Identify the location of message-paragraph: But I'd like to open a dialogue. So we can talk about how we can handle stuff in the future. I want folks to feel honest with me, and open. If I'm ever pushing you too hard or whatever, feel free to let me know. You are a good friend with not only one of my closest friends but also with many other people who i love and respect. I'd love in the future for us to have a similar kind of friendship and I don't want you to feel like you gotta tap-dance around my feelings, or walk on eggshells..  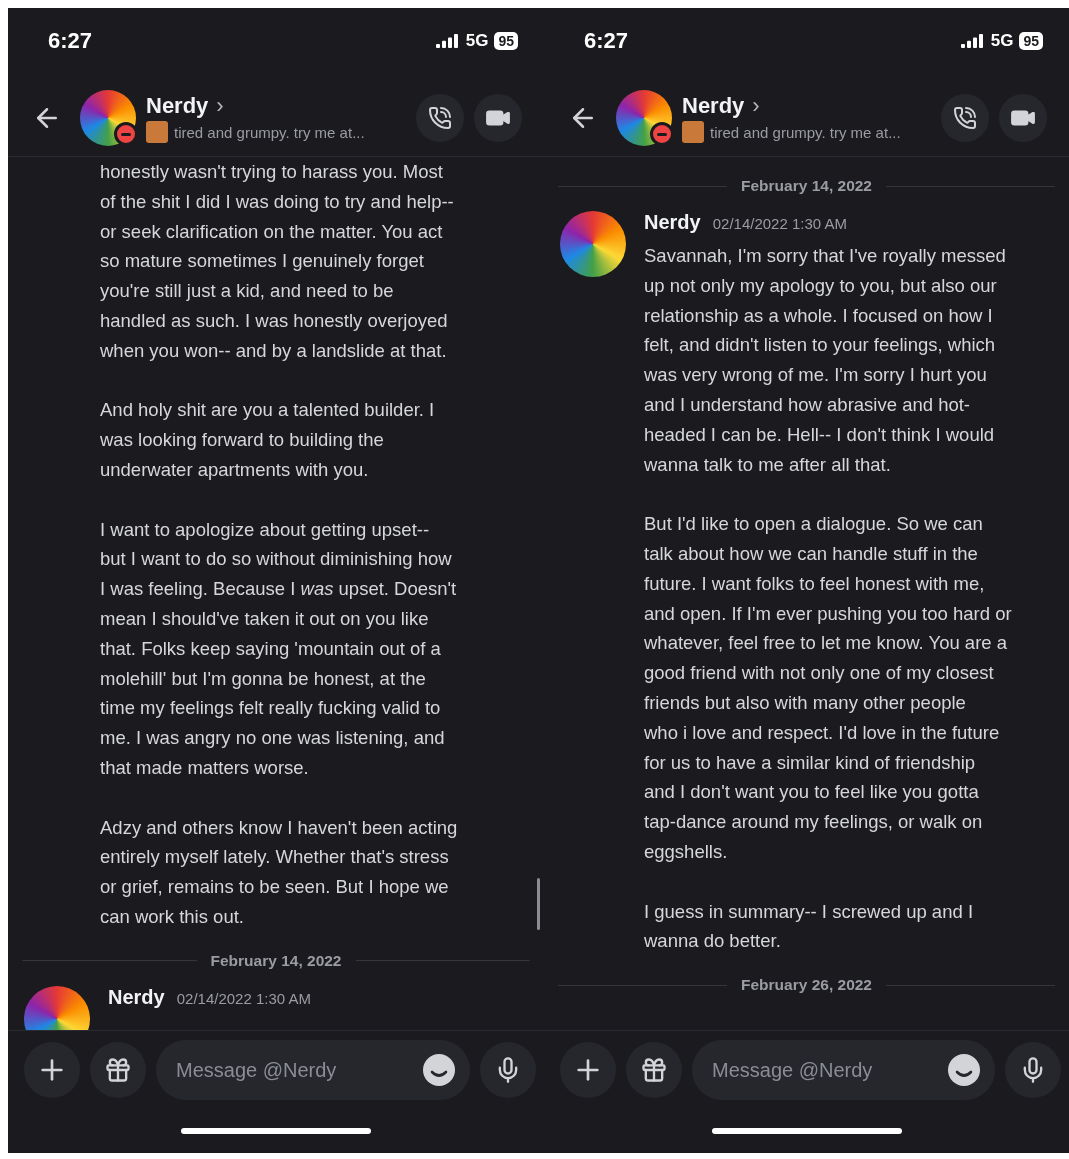
(828, 688).